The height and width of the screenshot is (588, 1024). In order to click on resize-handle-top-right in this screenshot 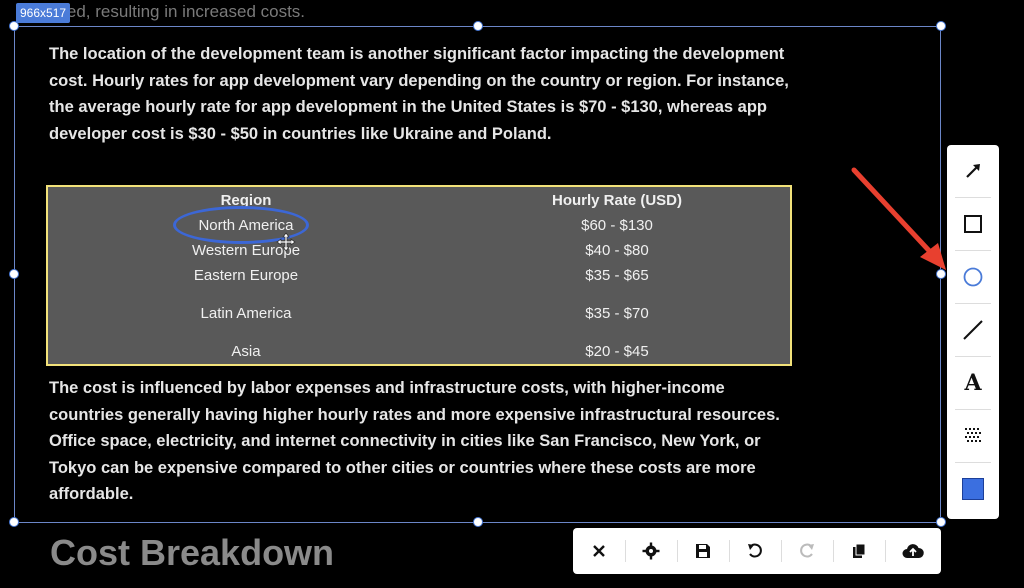, I will do `click(941, 26)`.